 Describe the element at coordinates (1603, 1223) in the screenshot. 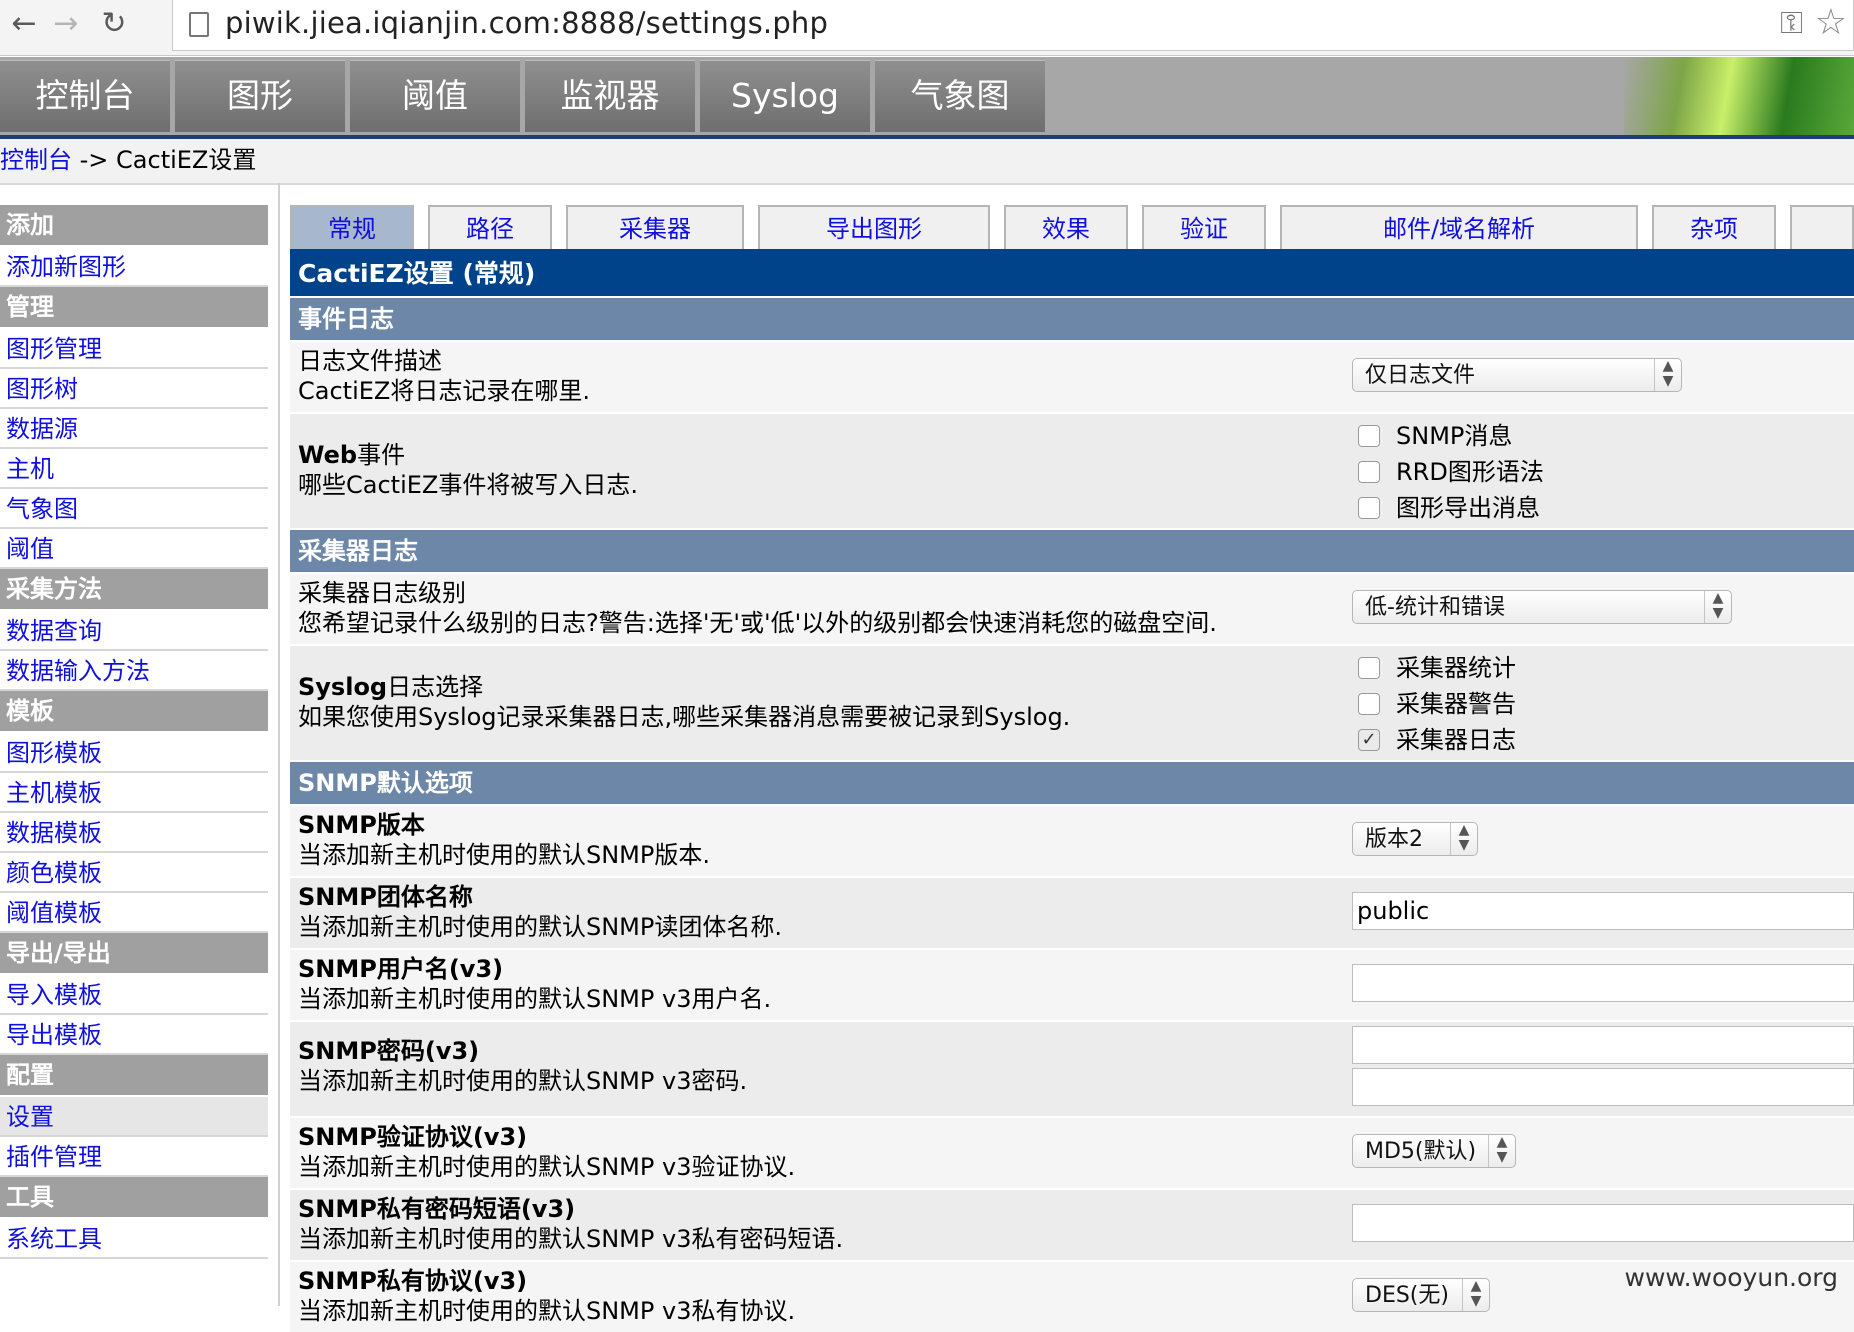

I see `snmp-passphrase-input` at that location.